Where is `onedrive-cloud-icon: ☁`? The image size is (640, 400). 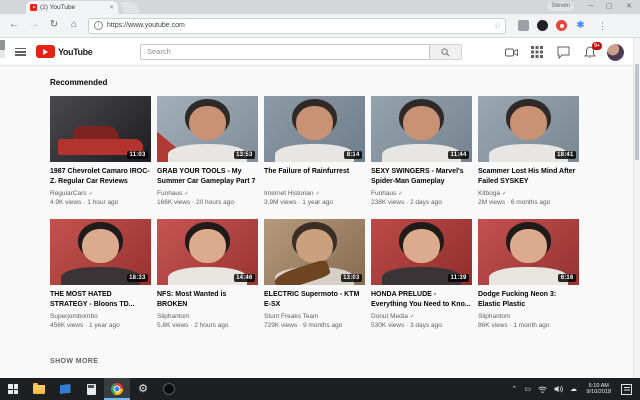 onedrive-cloud-icon: ☁ is located at coordinates (573, 389).